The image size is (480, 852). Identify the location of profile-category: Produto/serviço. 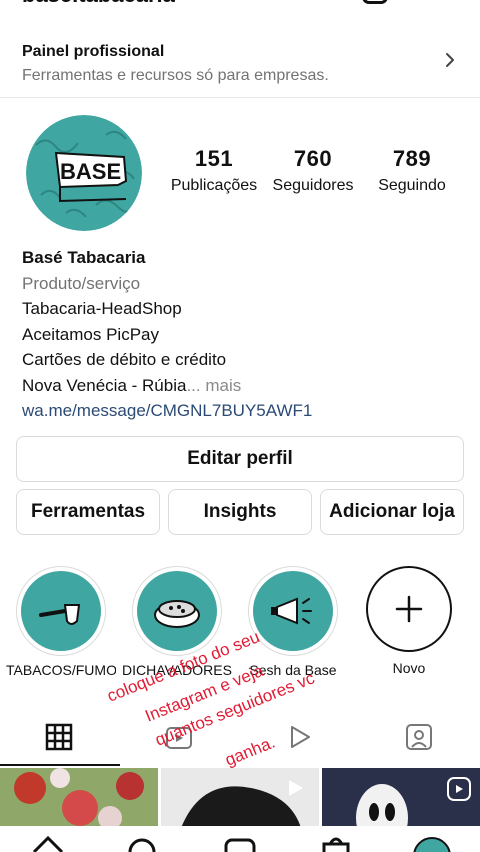
(167, 284).